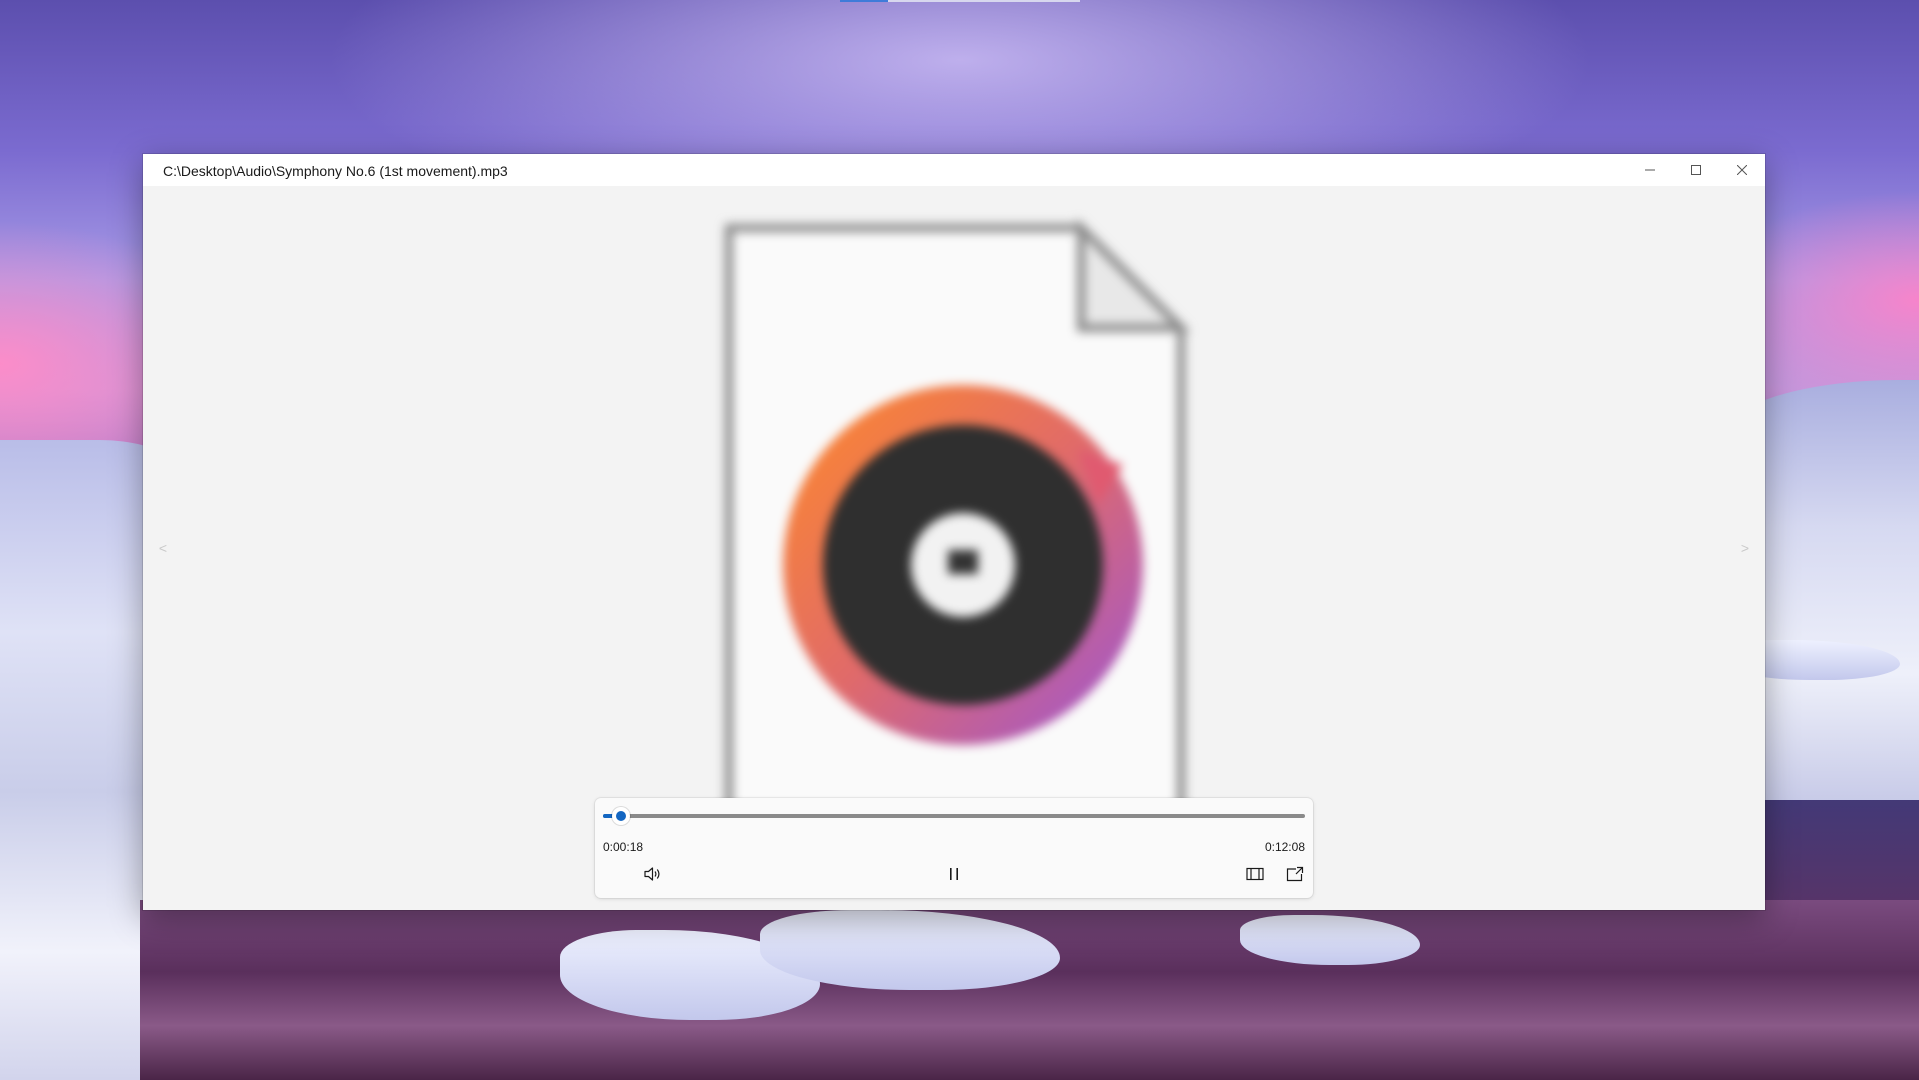 Image resolution: width=1919 pixels, height=1080 pixels. I want to click on close-button, so click(1742, 170).